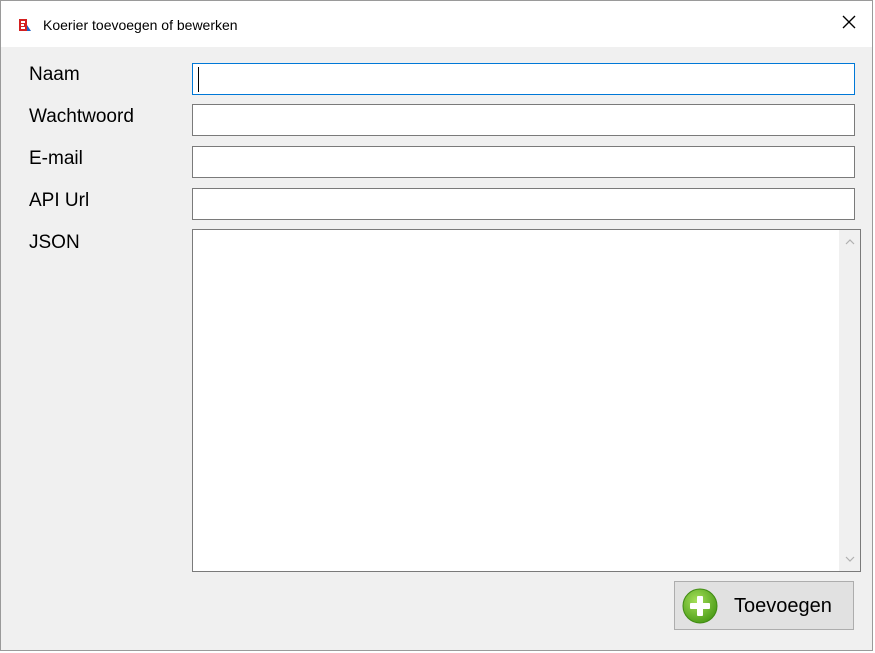 The height and width of the screenshot is (653, 875). What do you see at coordinates (523, 204) in the screenshot?
I see `api-url-input` at bounding box center [523, 204].